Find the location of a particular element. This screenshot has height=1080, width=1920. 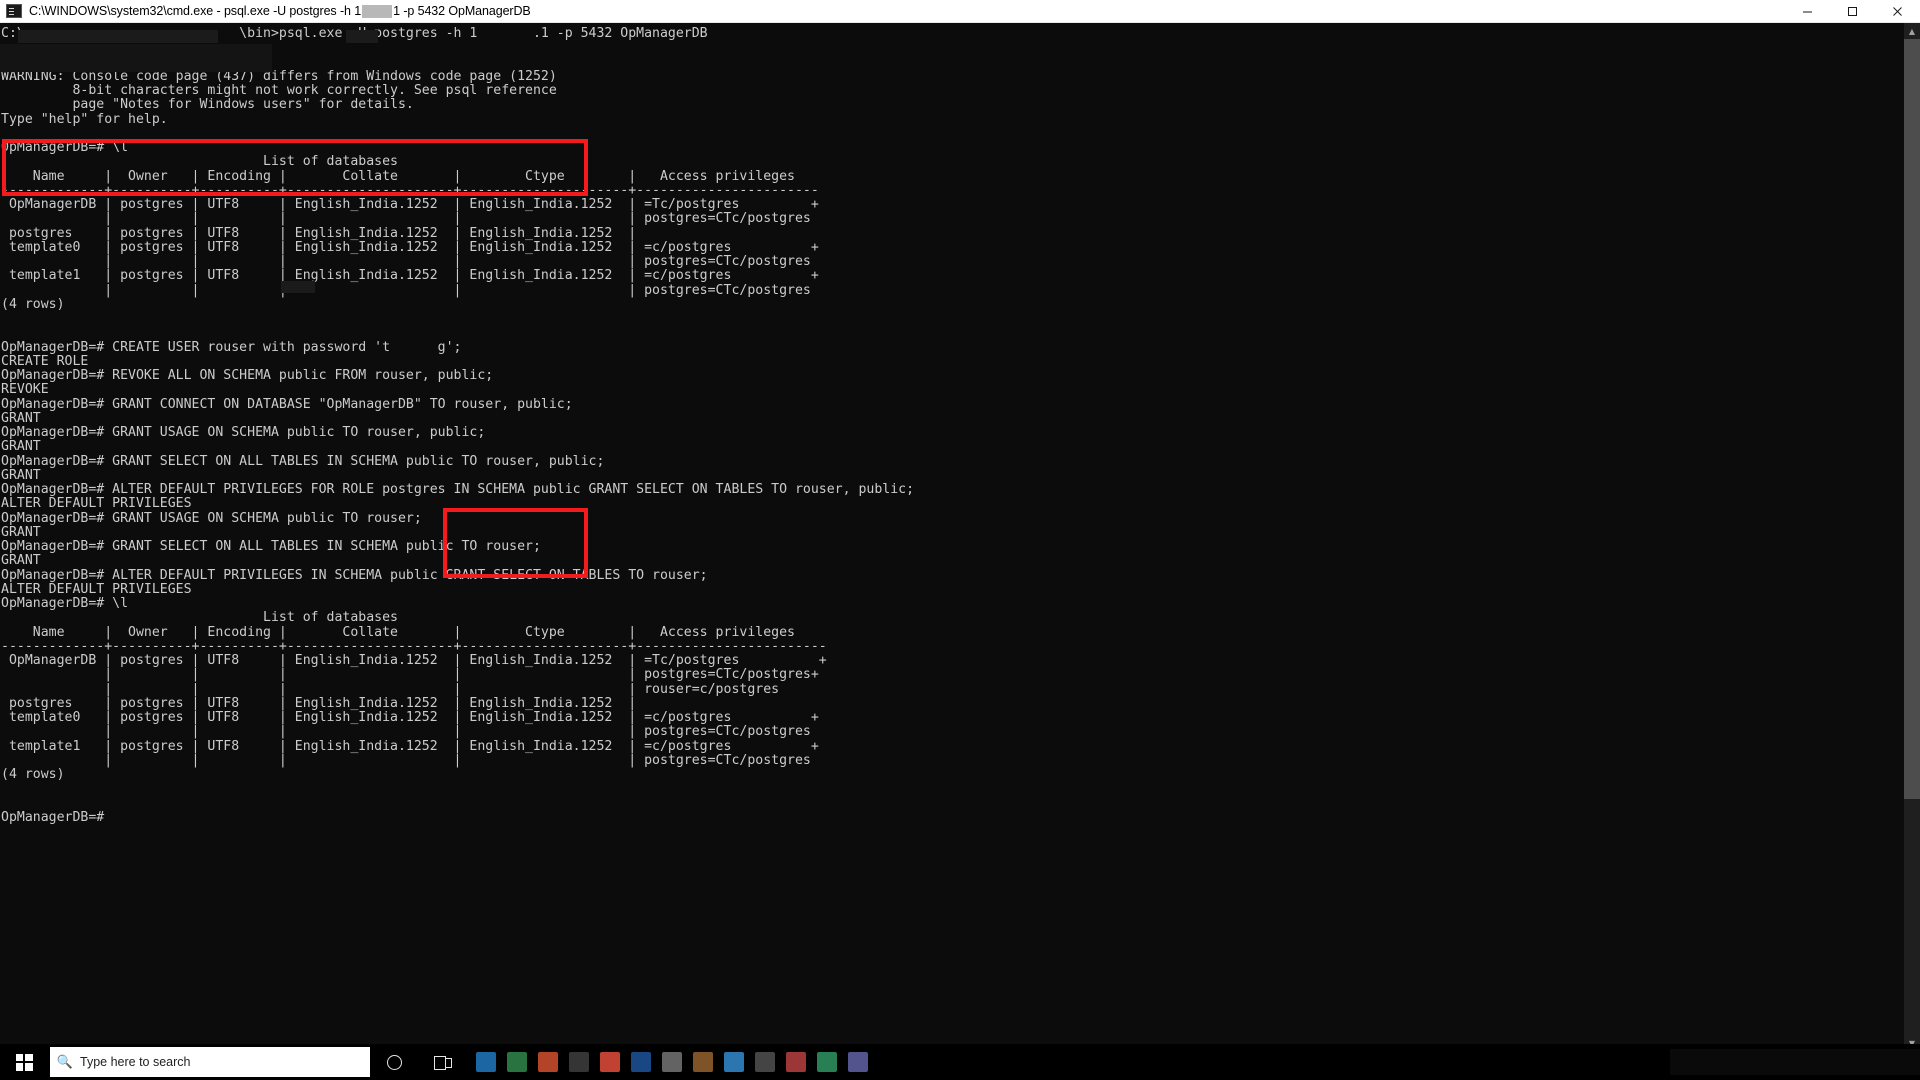

taskbar-search-input: 🔍 Type here to search is located at coordinates (210, 1062).